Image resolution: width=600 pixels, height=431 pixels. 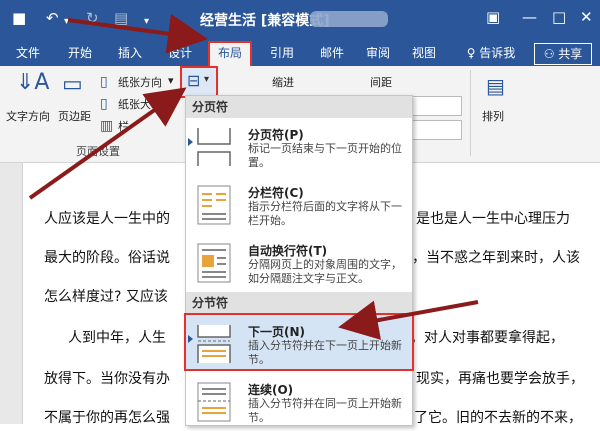 I want to click on share-label: 共享, so click(x=570, y=54).